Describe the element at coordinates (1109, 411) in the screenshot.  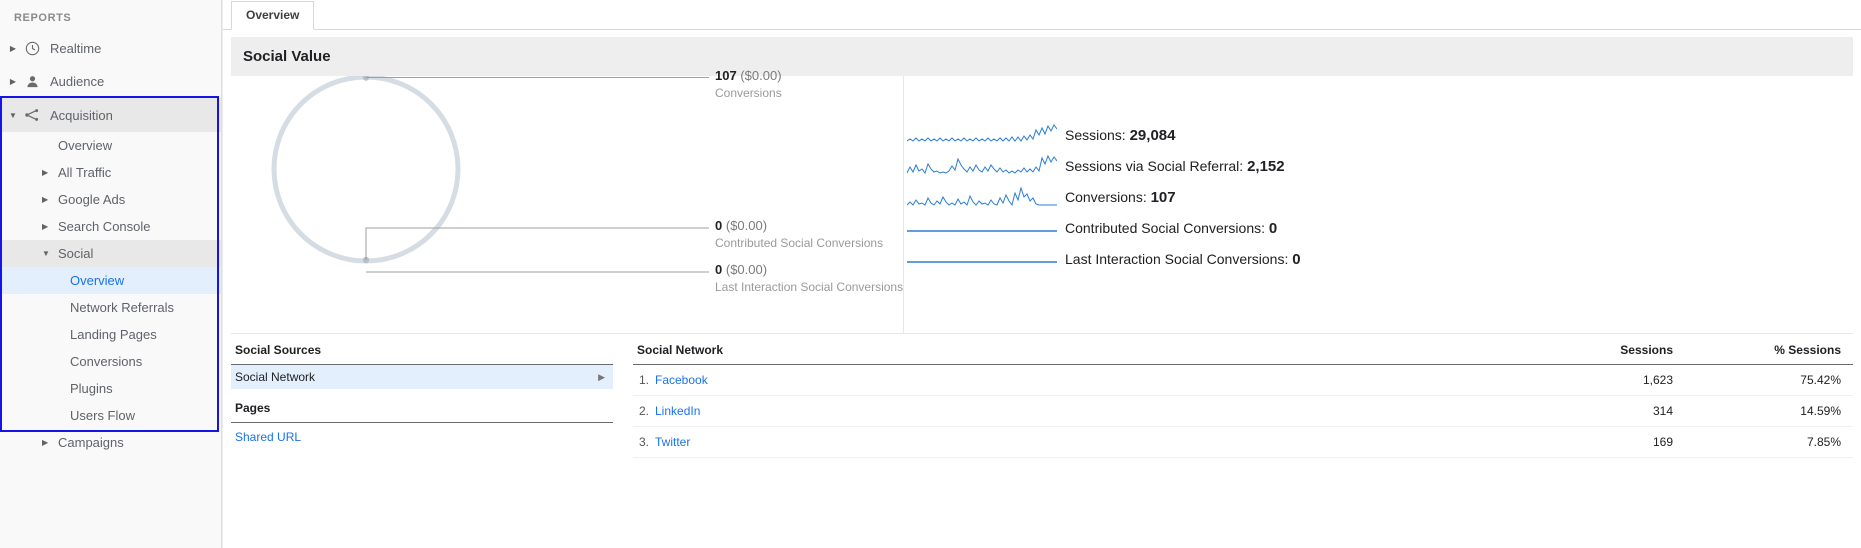
I see `row-network-link: LinkedIn` at that location.